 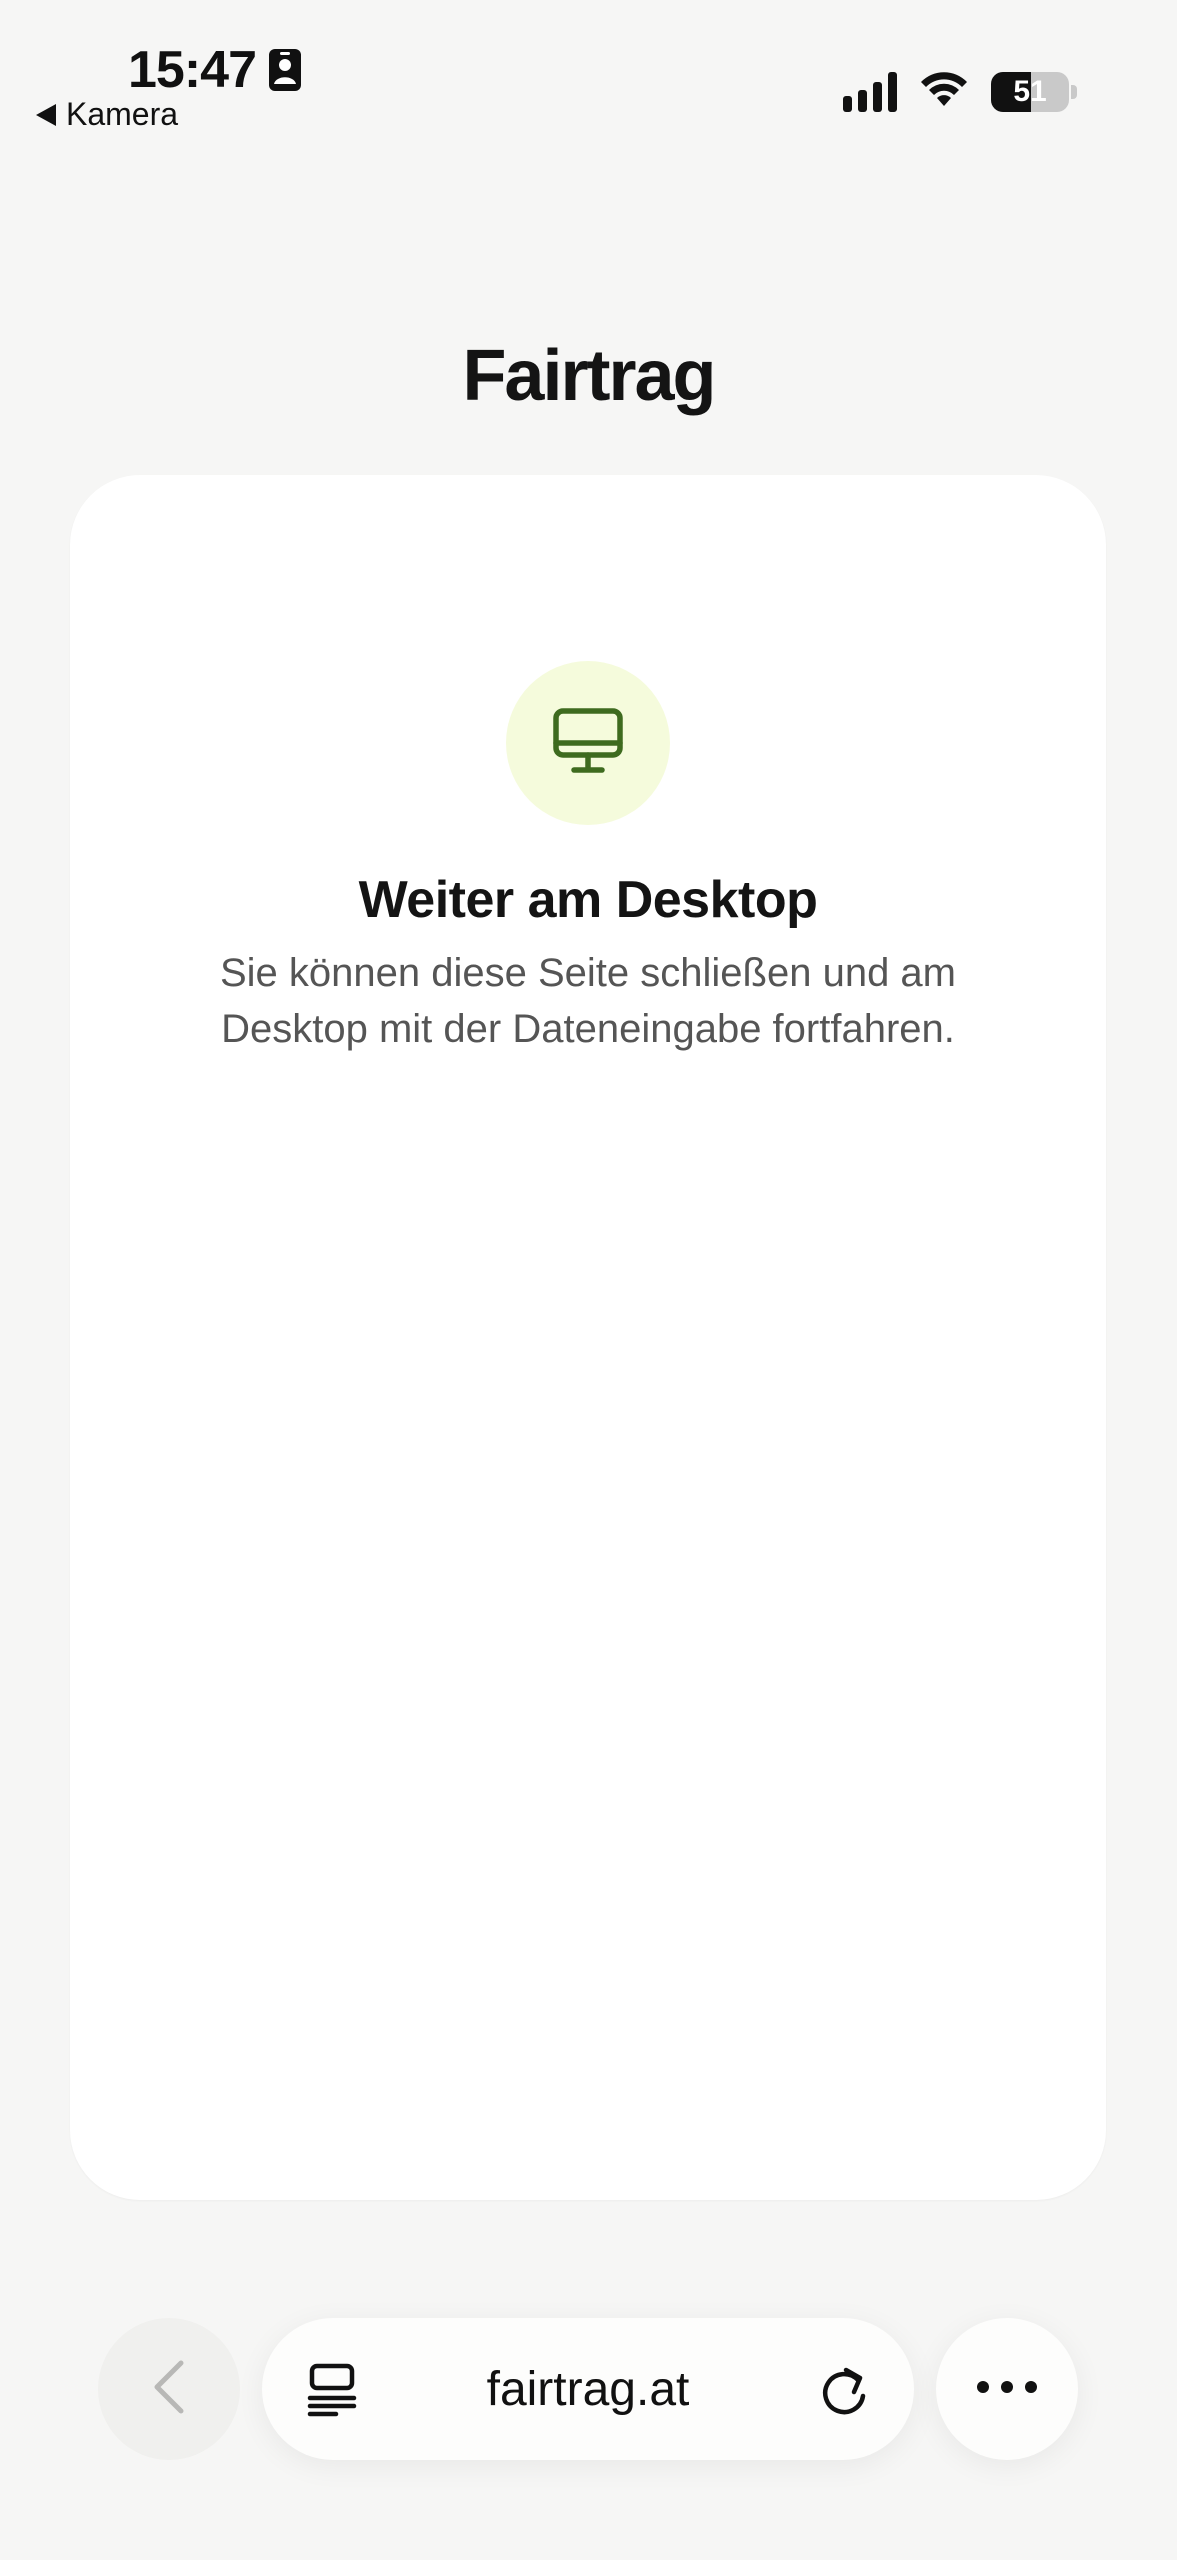 I want to click on back-to-app-link: Kamera, so click(x=107, y=114).